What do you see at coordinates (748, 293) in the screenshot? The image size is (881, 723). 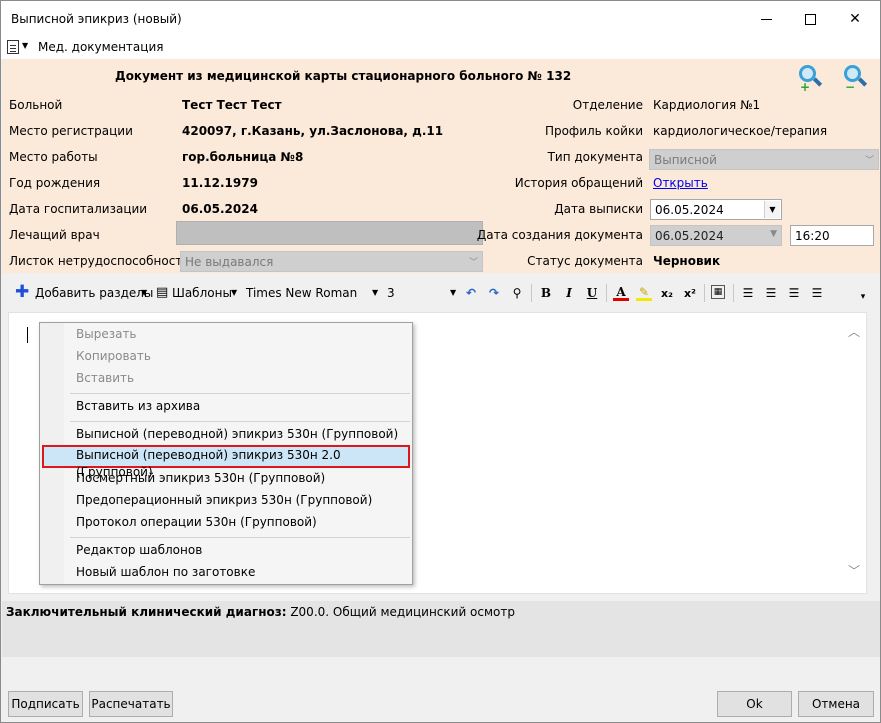 I see `align-left-icon: ☰` at bounding box center [748, 293].